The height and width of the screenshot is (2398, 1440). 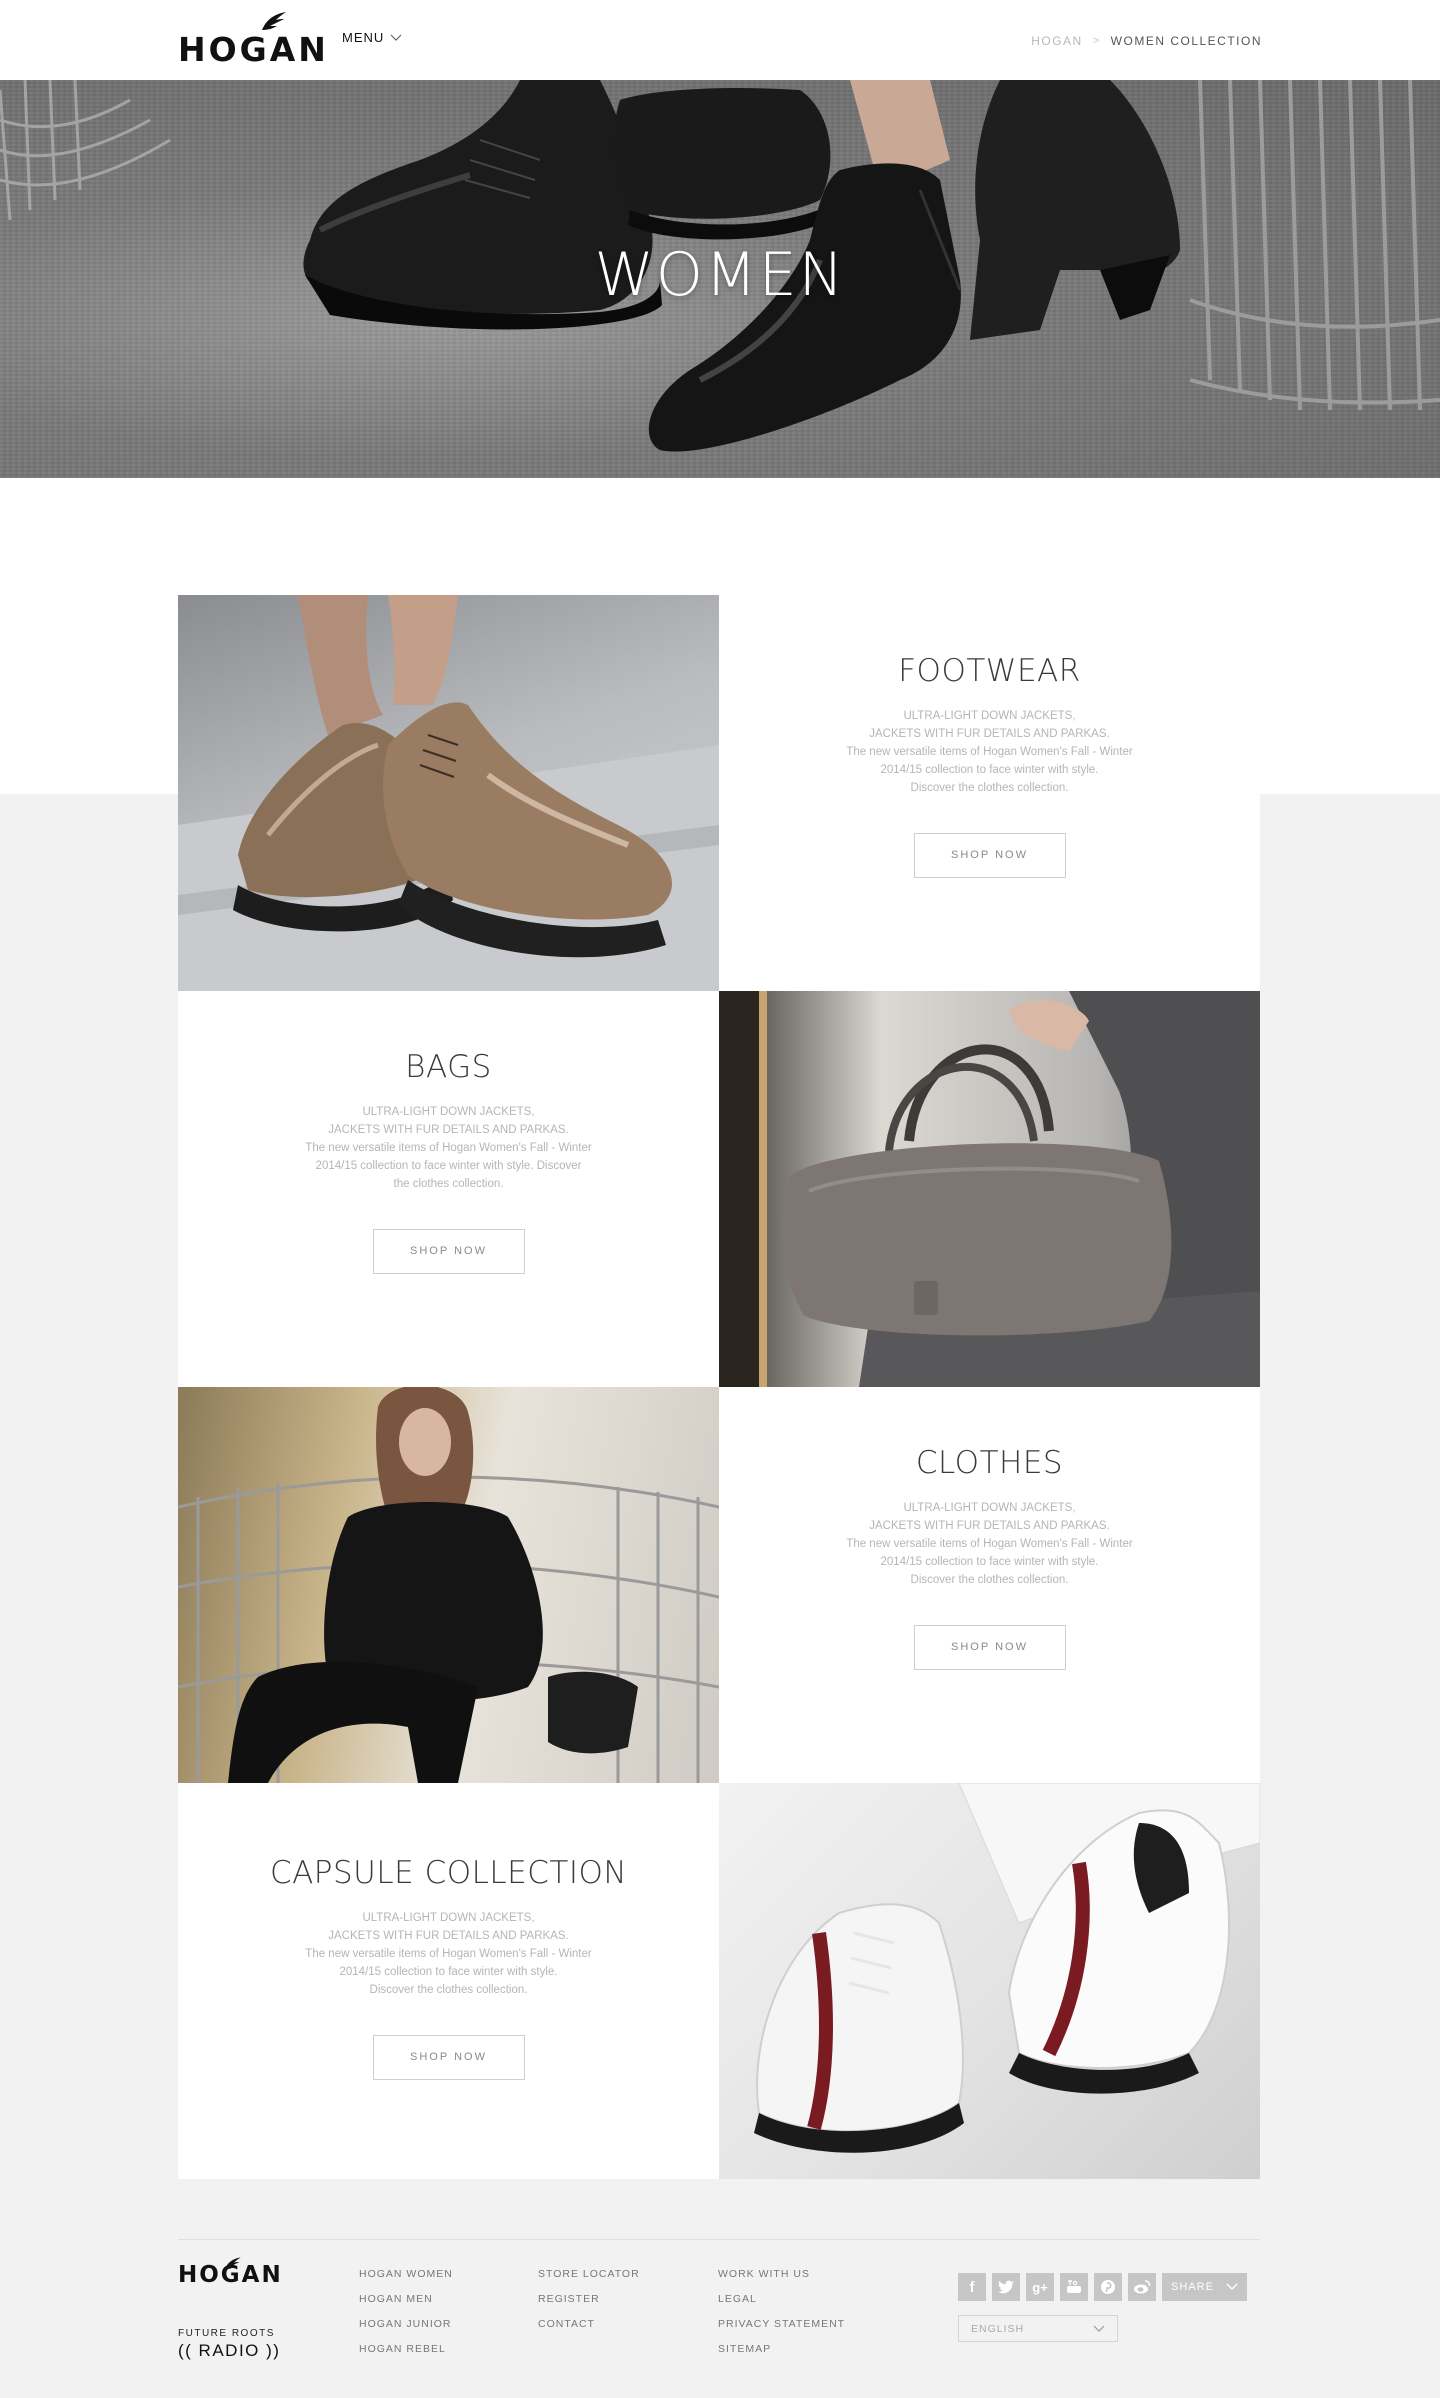 I want to click on bags-title: BAGS, so click(x=448, y=1067).